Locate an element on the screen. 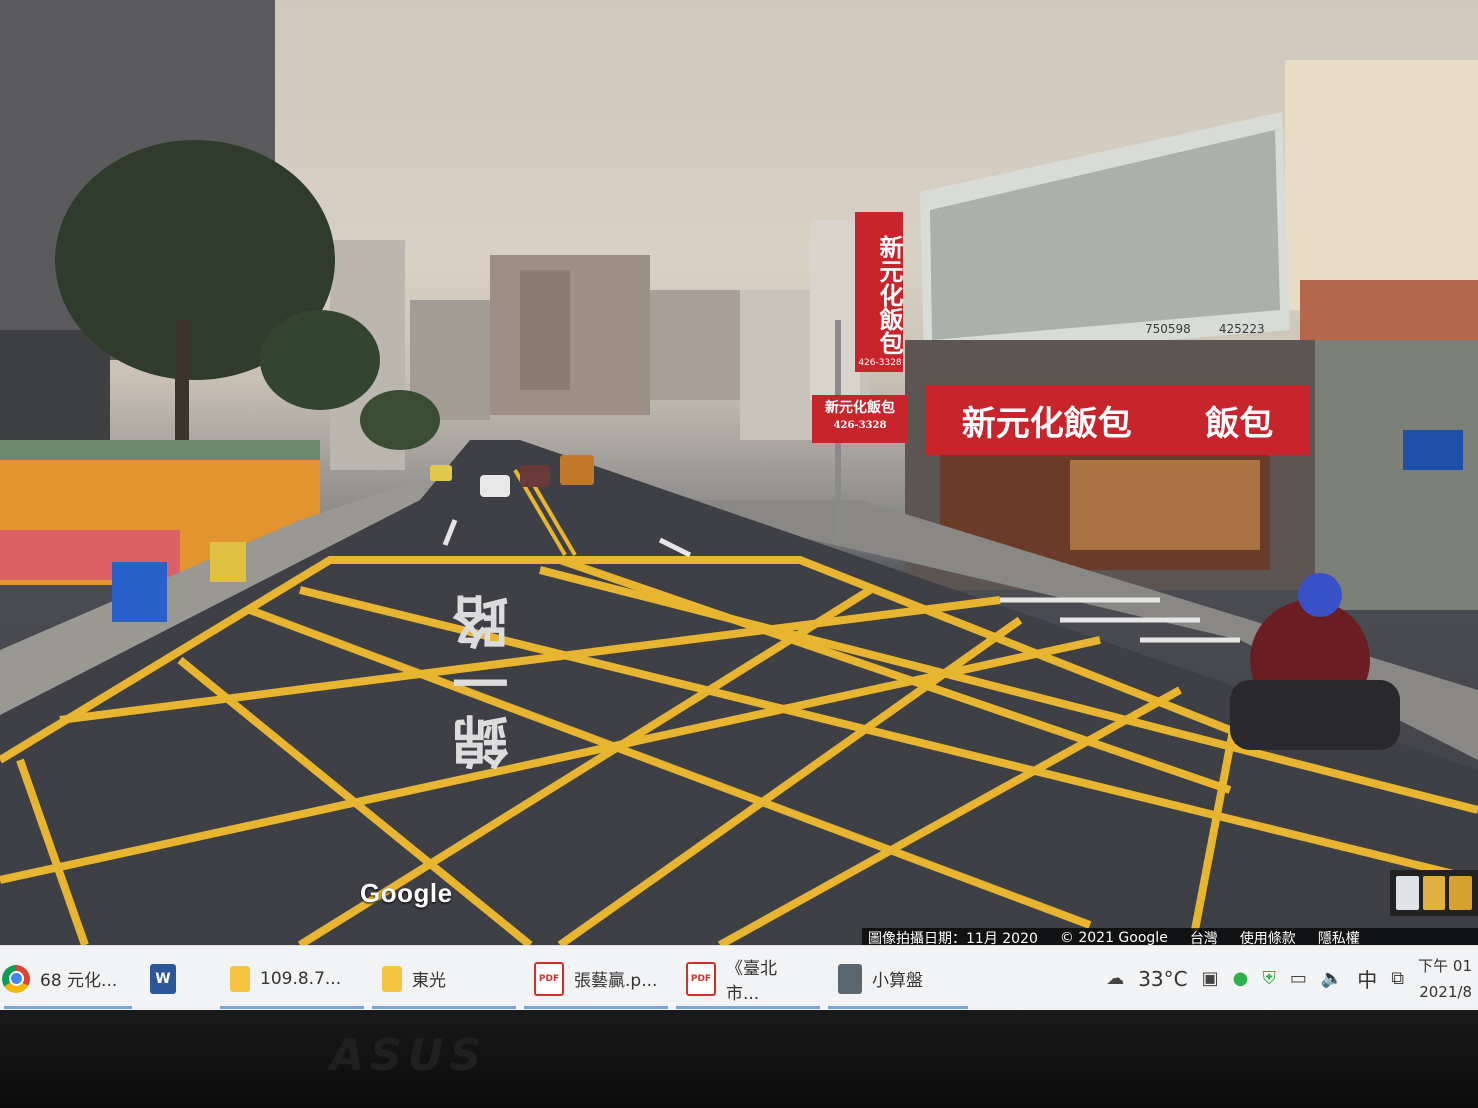 Image resolution: width=1478 pixels, height=1108 pixels. calculator-icon is located at coordinates (850, 978).